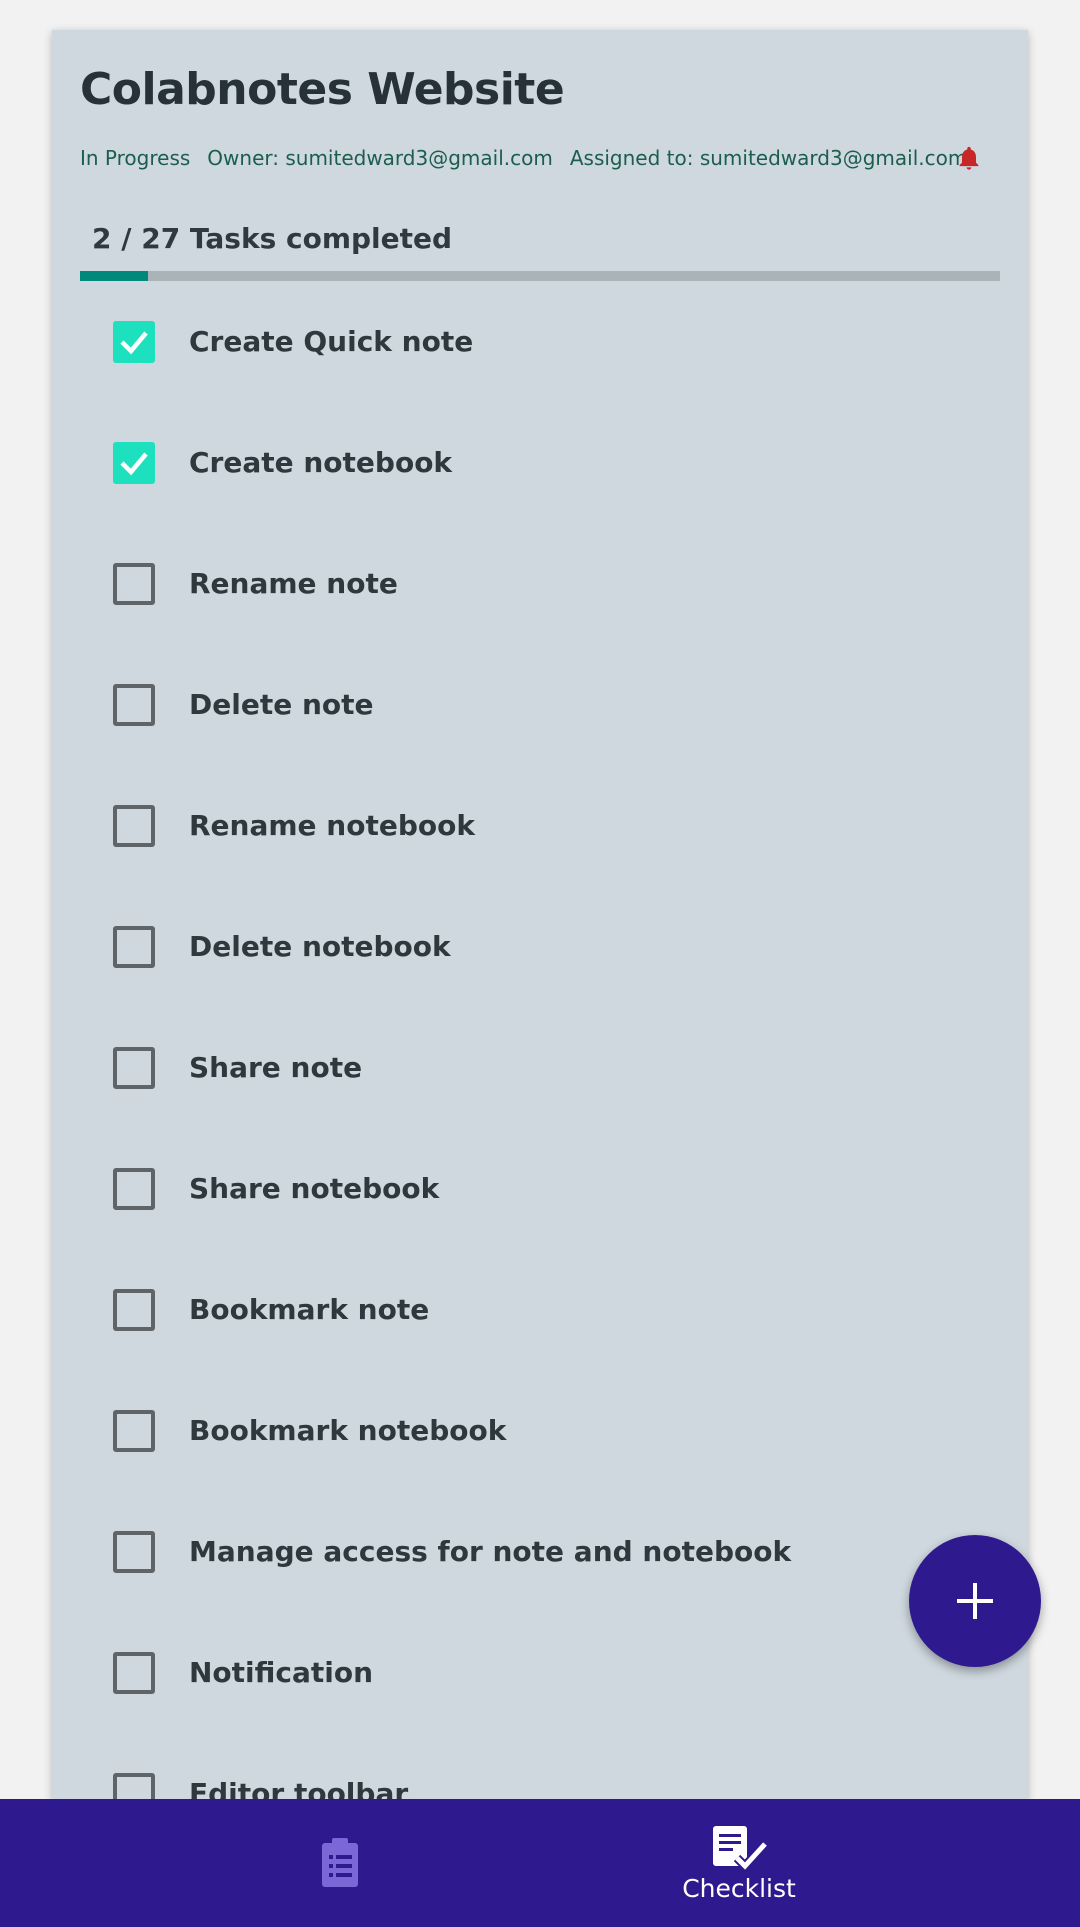  What do you see at coordinates (540, 1591) in the screenshot?
I see `task-item: Manage access for note and notebook` at bounding box center [540, 1591].